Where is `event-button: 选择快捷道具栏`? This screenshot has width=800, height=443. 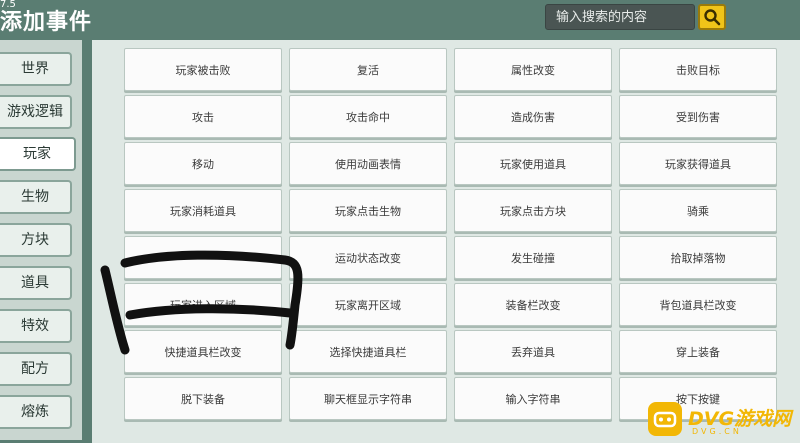
event-button: 选择快捷道具栏 is located at coordinates (368, 351).